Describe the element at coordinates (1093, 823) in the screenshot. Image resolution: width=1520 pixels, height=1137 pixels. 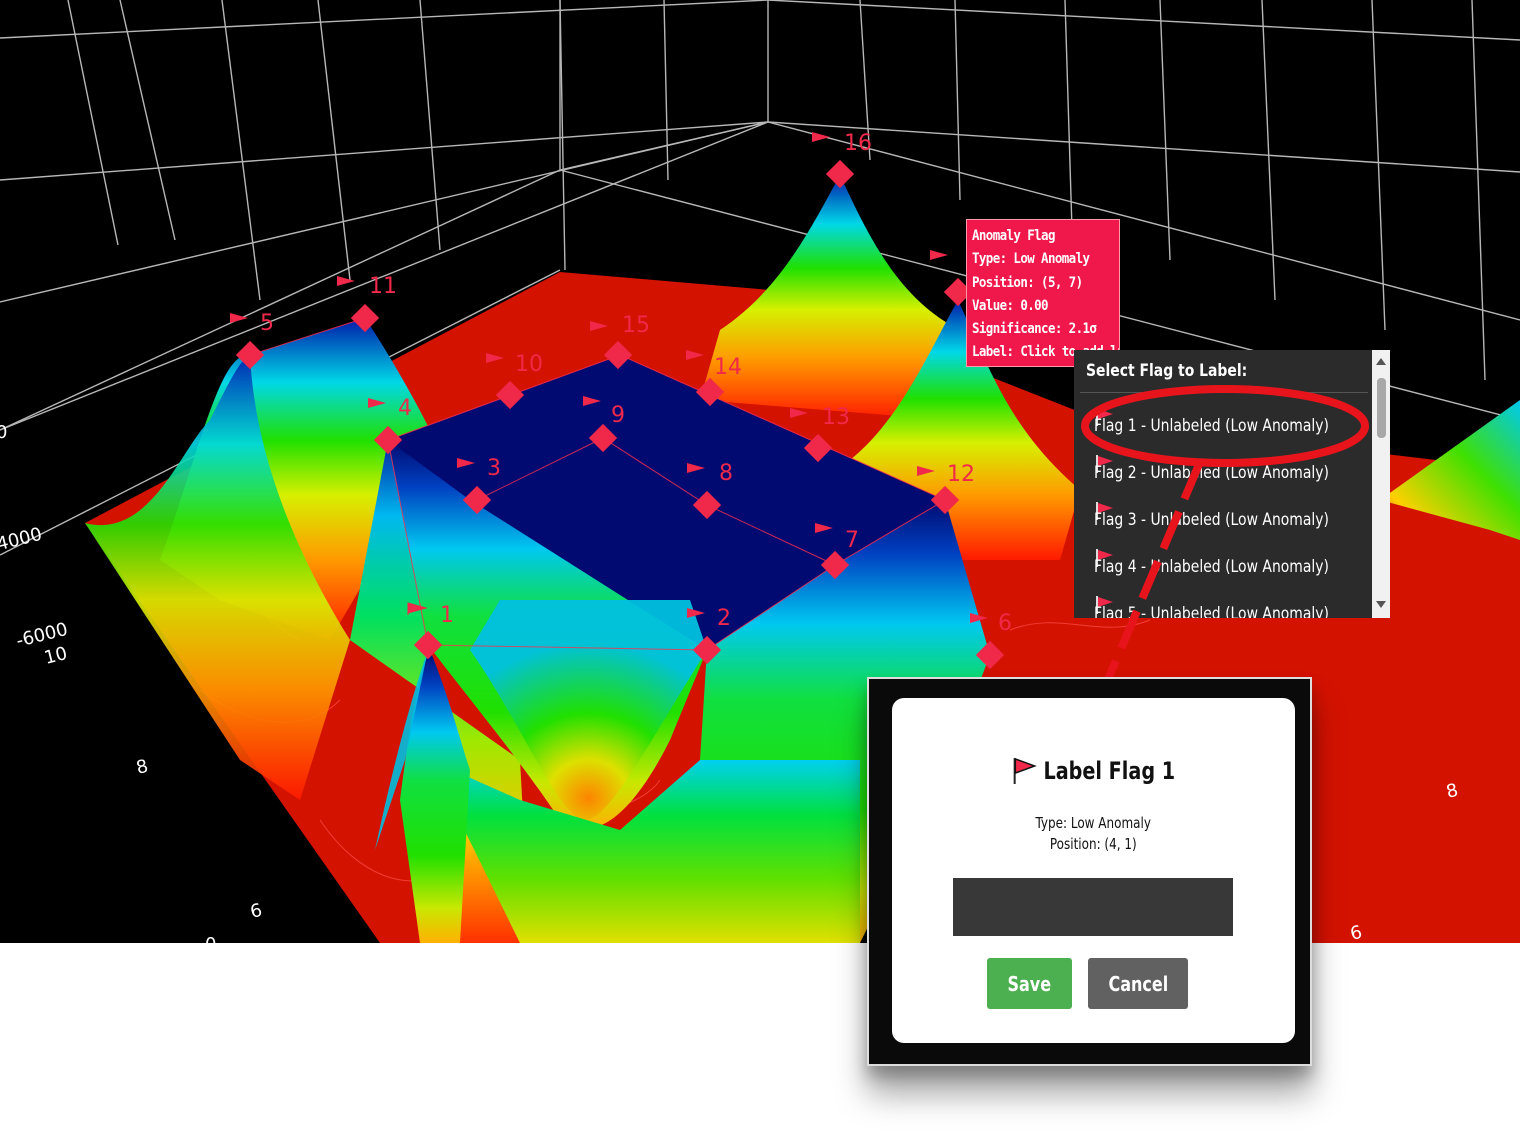
I see `dialog-type-text: Type: Low Anomaly` at that location.